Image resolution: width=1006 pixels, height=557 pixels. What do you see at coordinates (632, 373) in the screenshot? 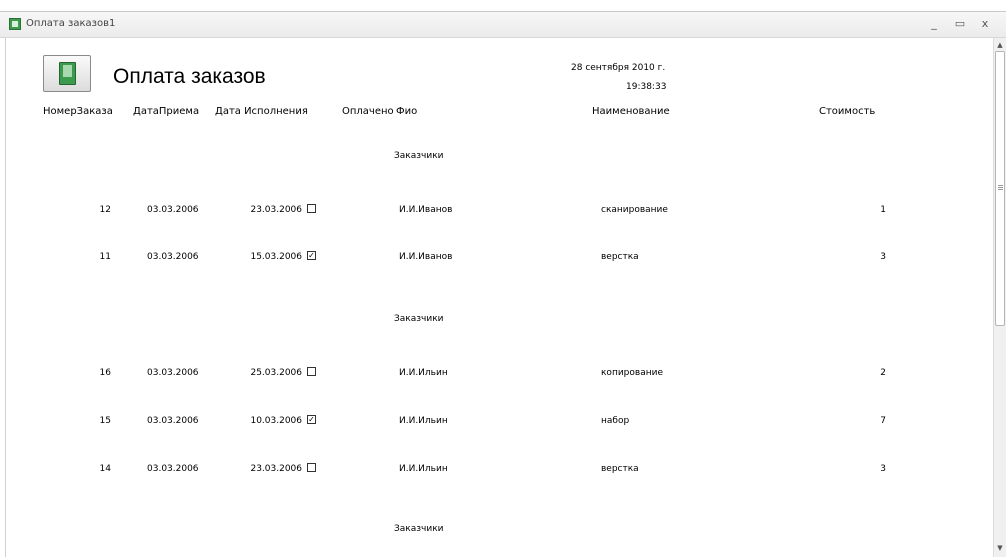
I see `cell-name: копирование` at bounding box center [632, 373].